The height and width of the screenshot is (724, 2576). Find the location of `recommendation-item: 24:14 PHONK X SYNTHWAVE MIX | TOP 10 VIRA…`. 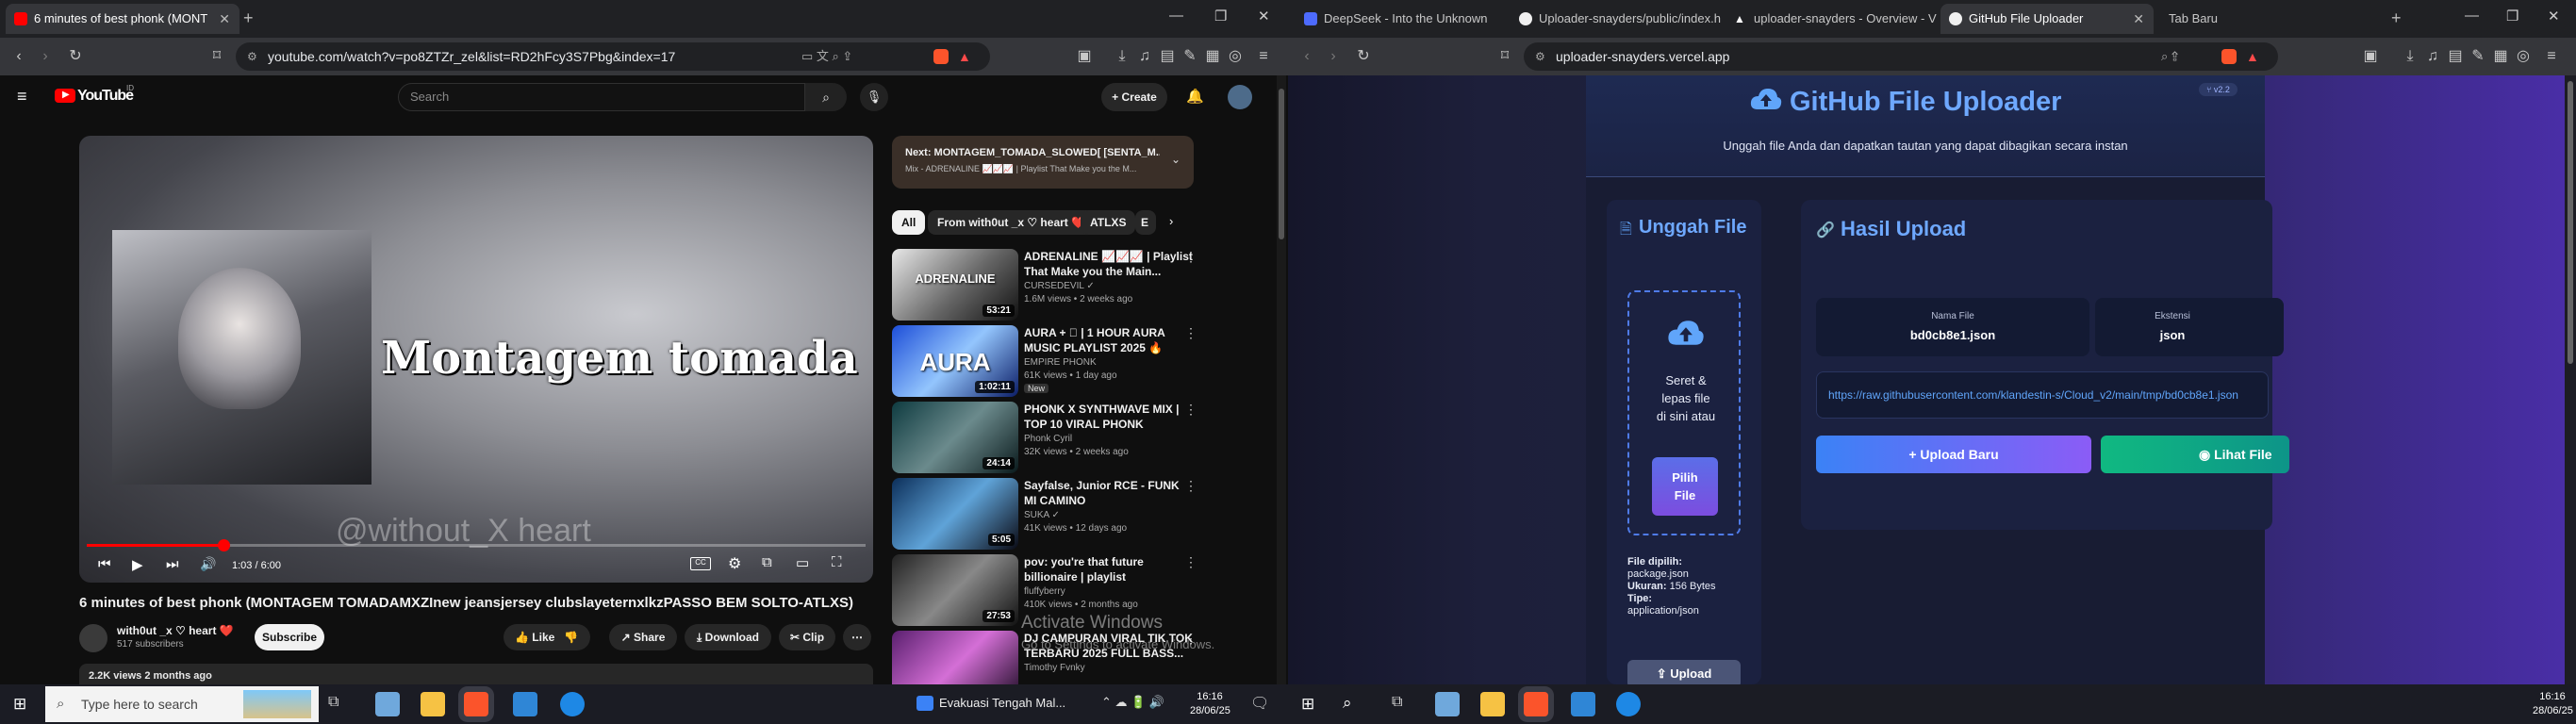

recommendation-item: 24:14 PHONK X SYNTHWAVE MIX | TOP 10 VIRA… is located at coordinates (1080, 438).